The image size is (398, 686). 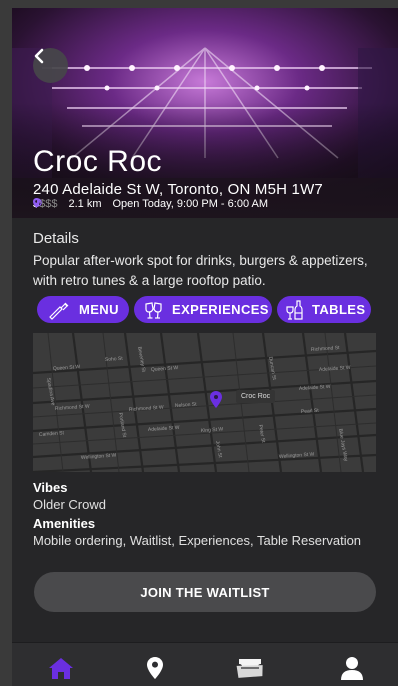 I want to click on svg-text: Pearl St, so click(x=310, y=411).